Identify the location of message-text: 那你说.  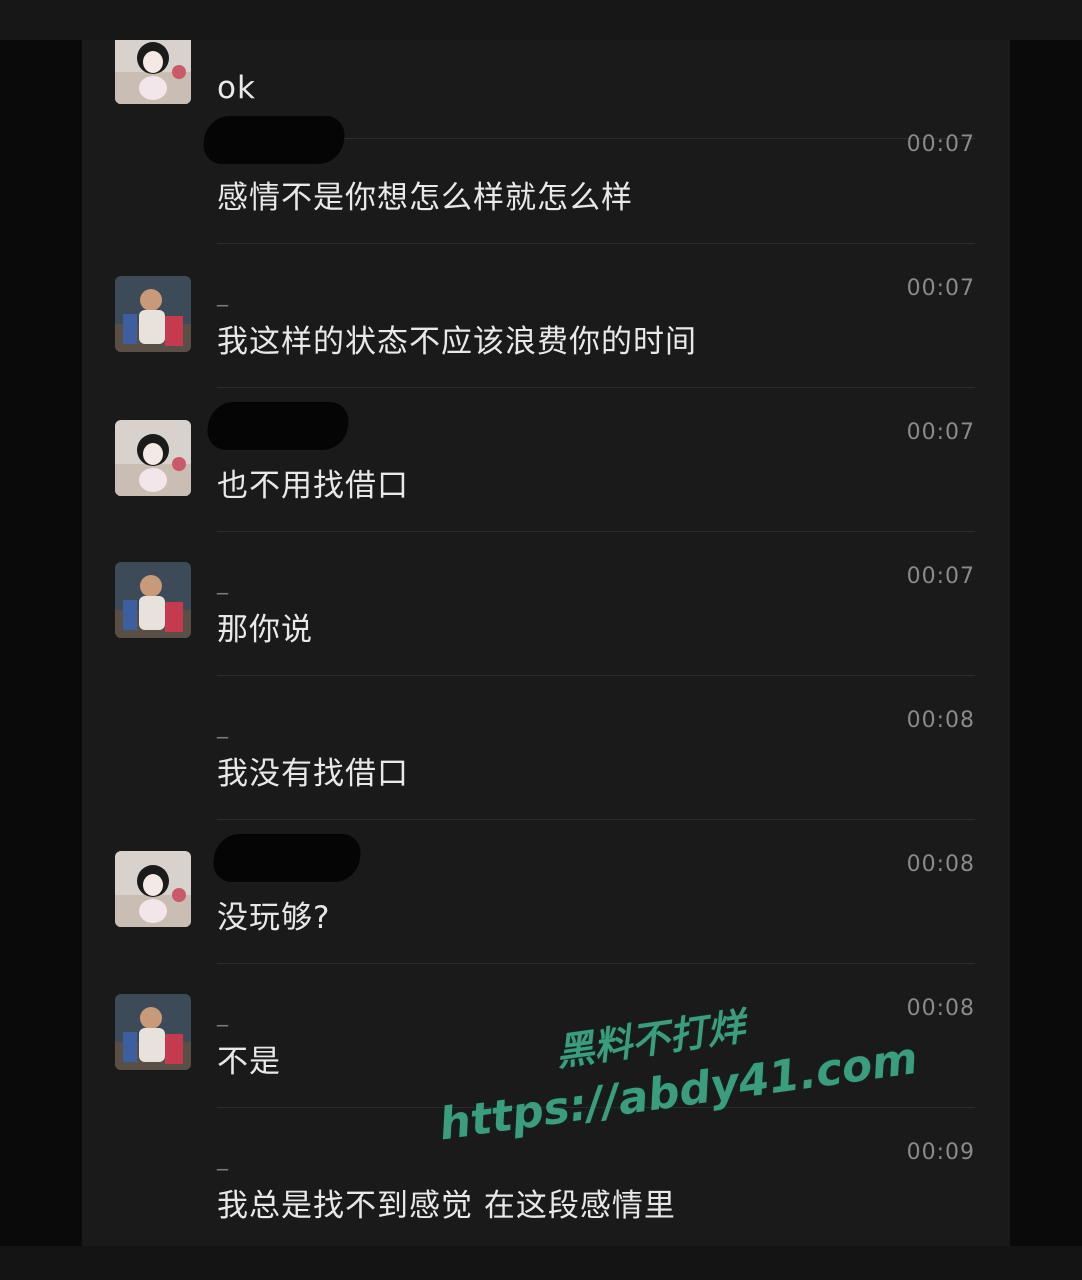
(265, 630).